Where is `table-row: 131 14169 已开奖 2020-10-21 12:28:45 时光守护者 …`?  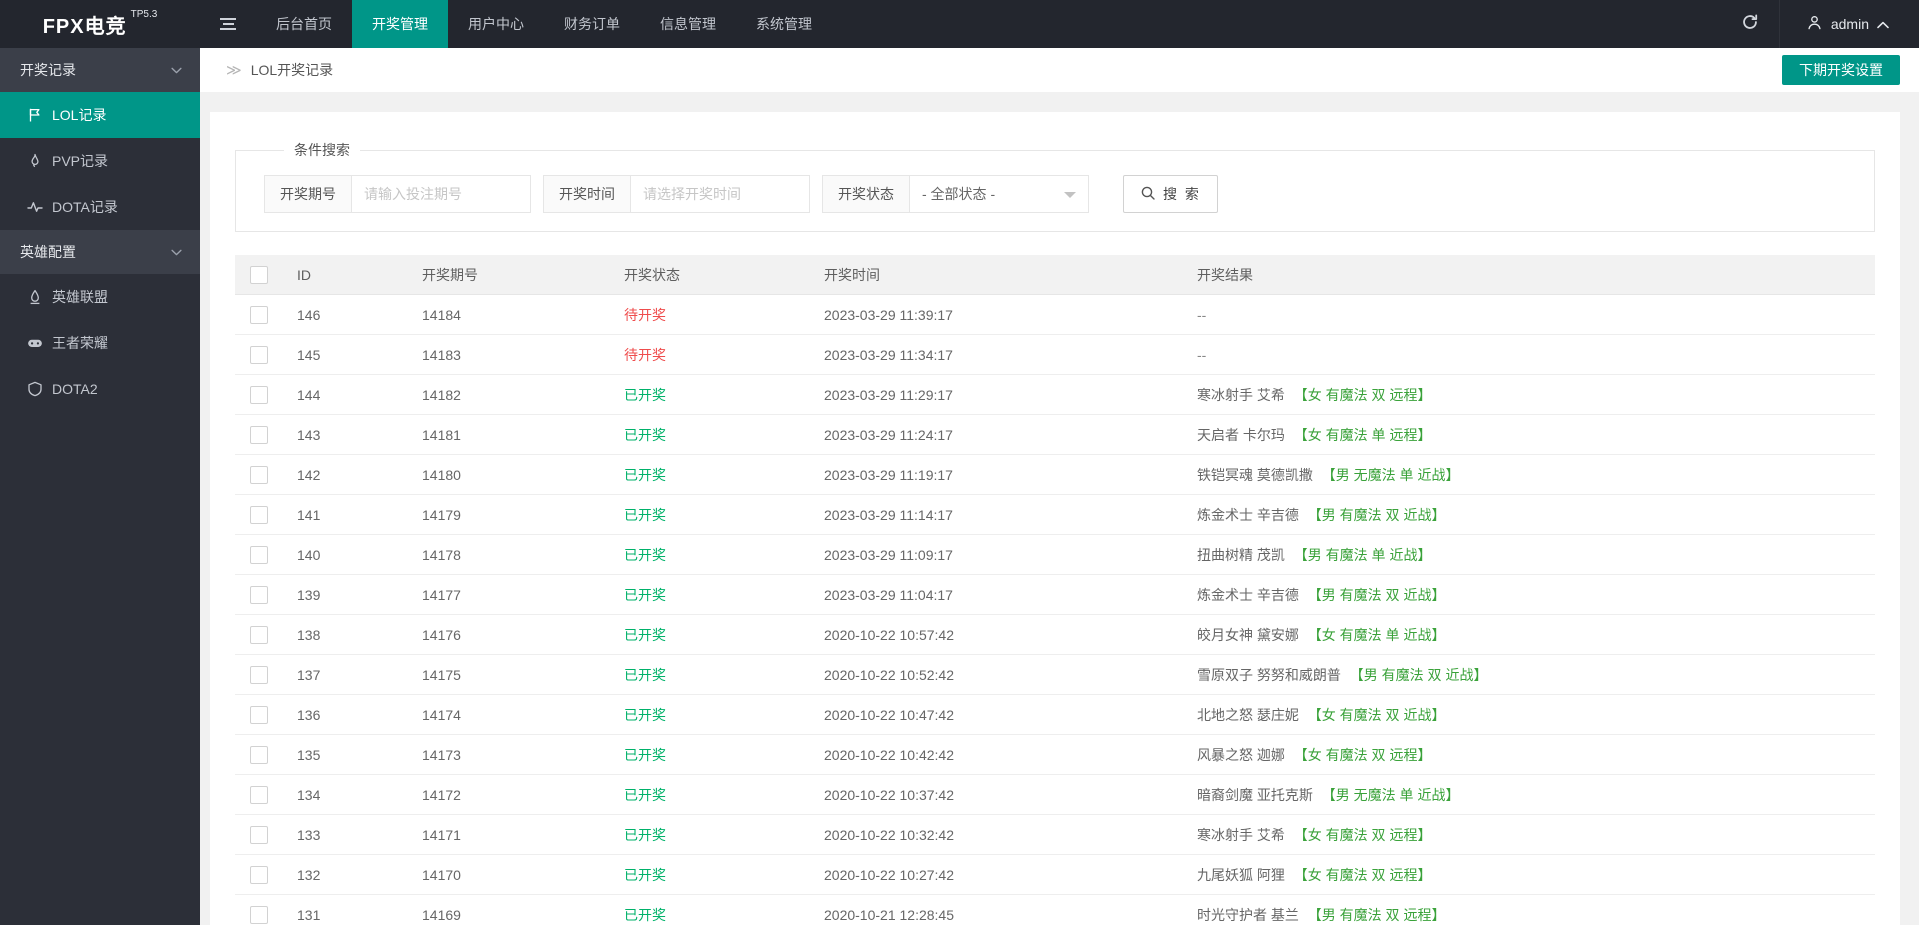 table-row: 131 14169 已开奖 2020-10-21 12:28:45 时光守护者 … is located at coordinates (1055, 910).